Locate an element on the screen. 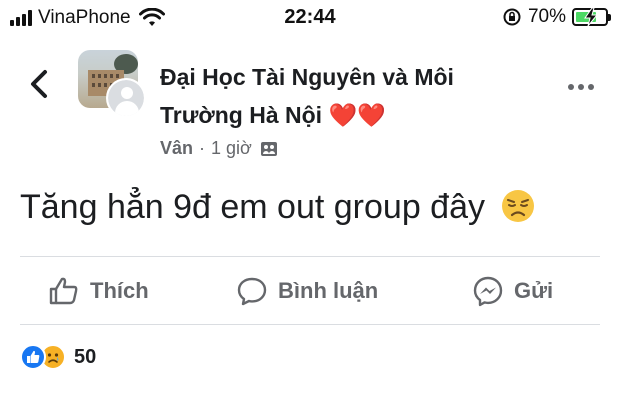  status-bar-right: 70% is located at coordinates (556, 17).